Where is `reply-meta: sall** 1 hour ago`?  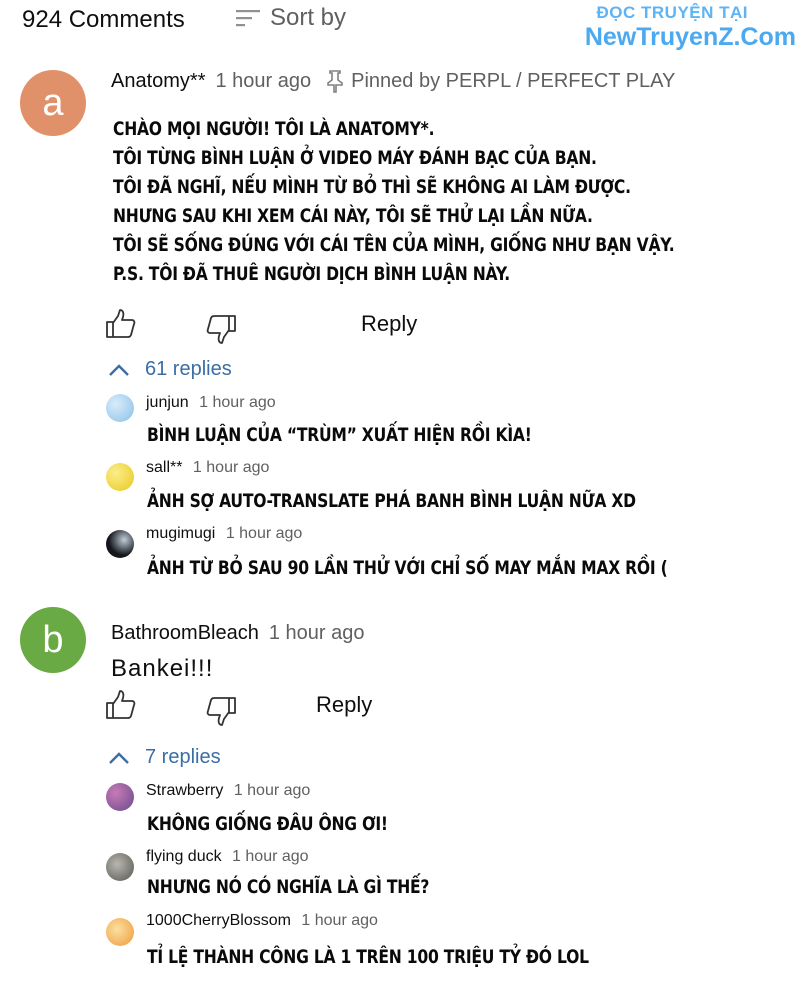
reply-meta: sall** 1 hour ago is located at coordinates (207, 468).